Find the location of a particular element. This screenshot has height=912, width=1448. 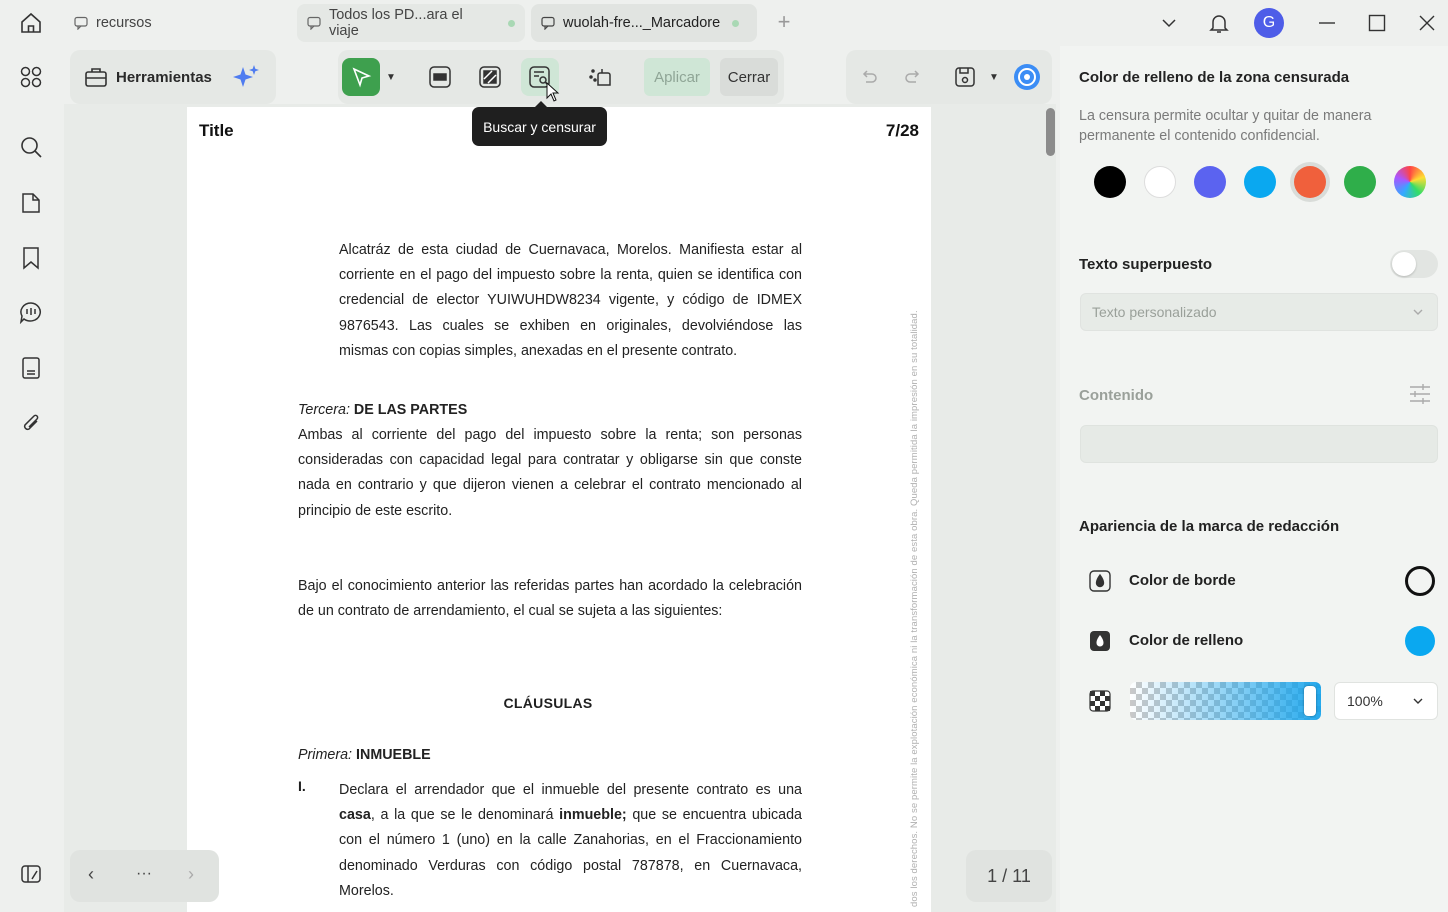

forms-button is located at coordinates (31, 368).